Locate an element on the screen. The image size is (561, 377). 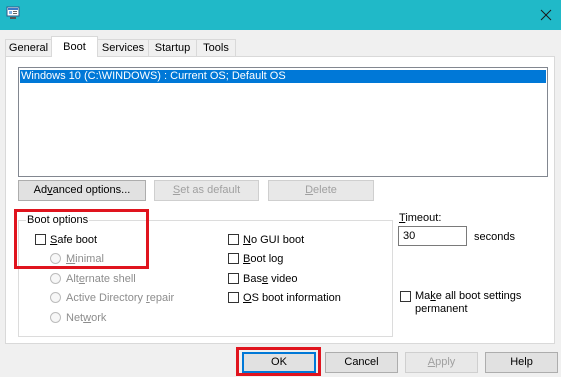
tab-startup: Startup is located at coordinates (172, 47).